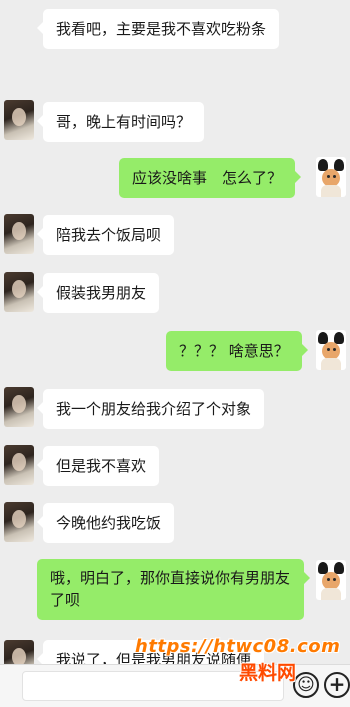  I want to click on message-bubble-9: 哦，明白了，那你直接说你有男朋友了呗, so click(173, 589).